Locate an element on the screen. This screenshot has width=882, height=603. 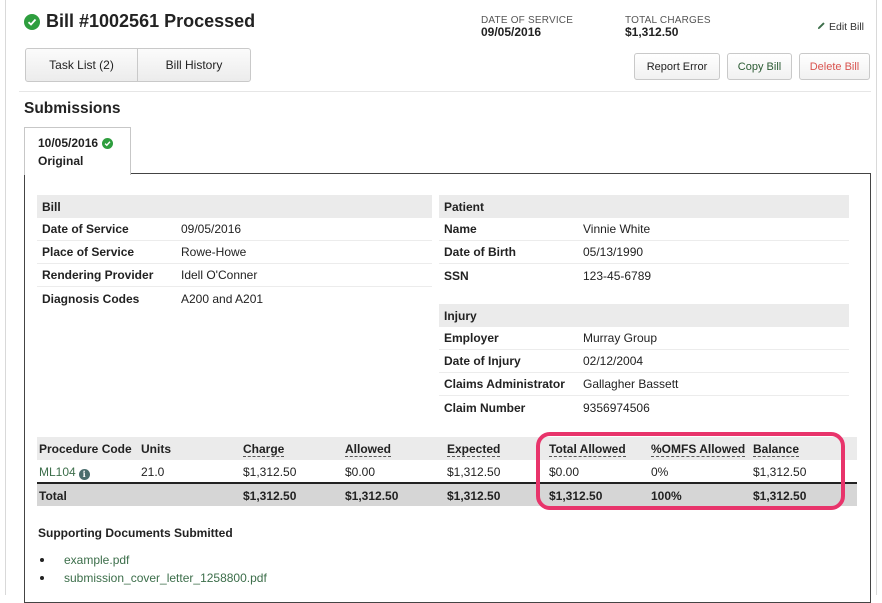
document-link: submission_cover_letter_1258800.pdf is located at coordinates (165, 578).